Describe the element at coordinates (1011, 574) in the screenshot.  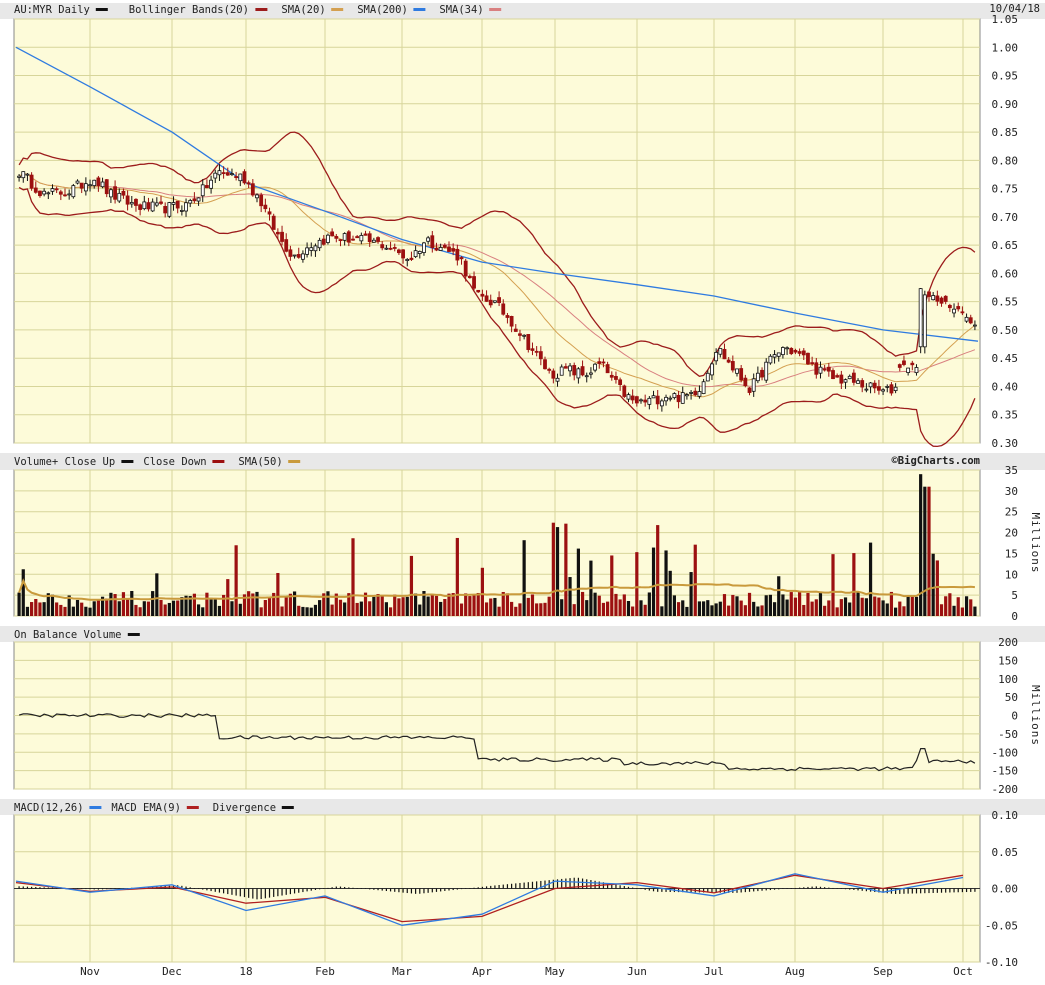
I see `volume-ytick-label: 10` at that location.